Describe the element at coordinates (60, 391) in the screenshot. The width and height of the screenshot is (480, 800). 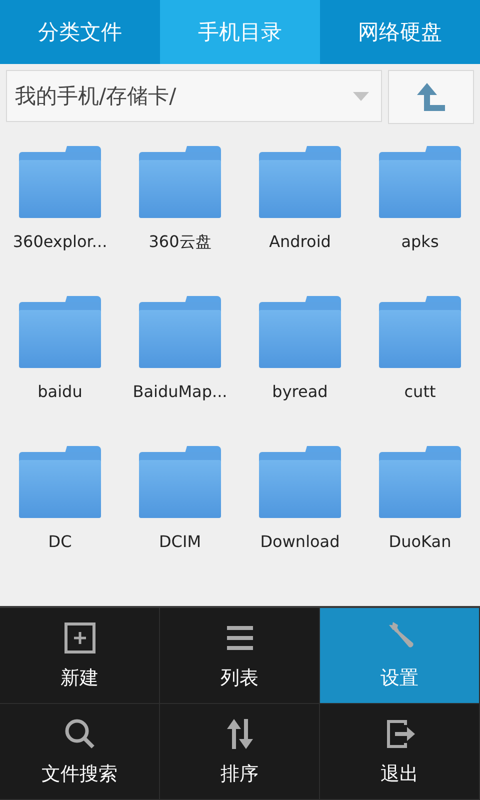
I see `folder-name: baidu` at that location.